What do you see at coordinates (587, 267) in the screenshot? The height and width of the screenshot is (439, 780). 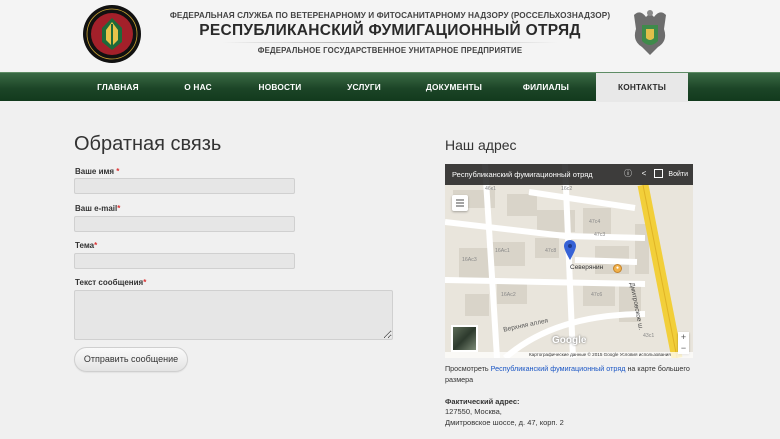 I see `map-place-label: Северянин` at bounding box center [587, 267].